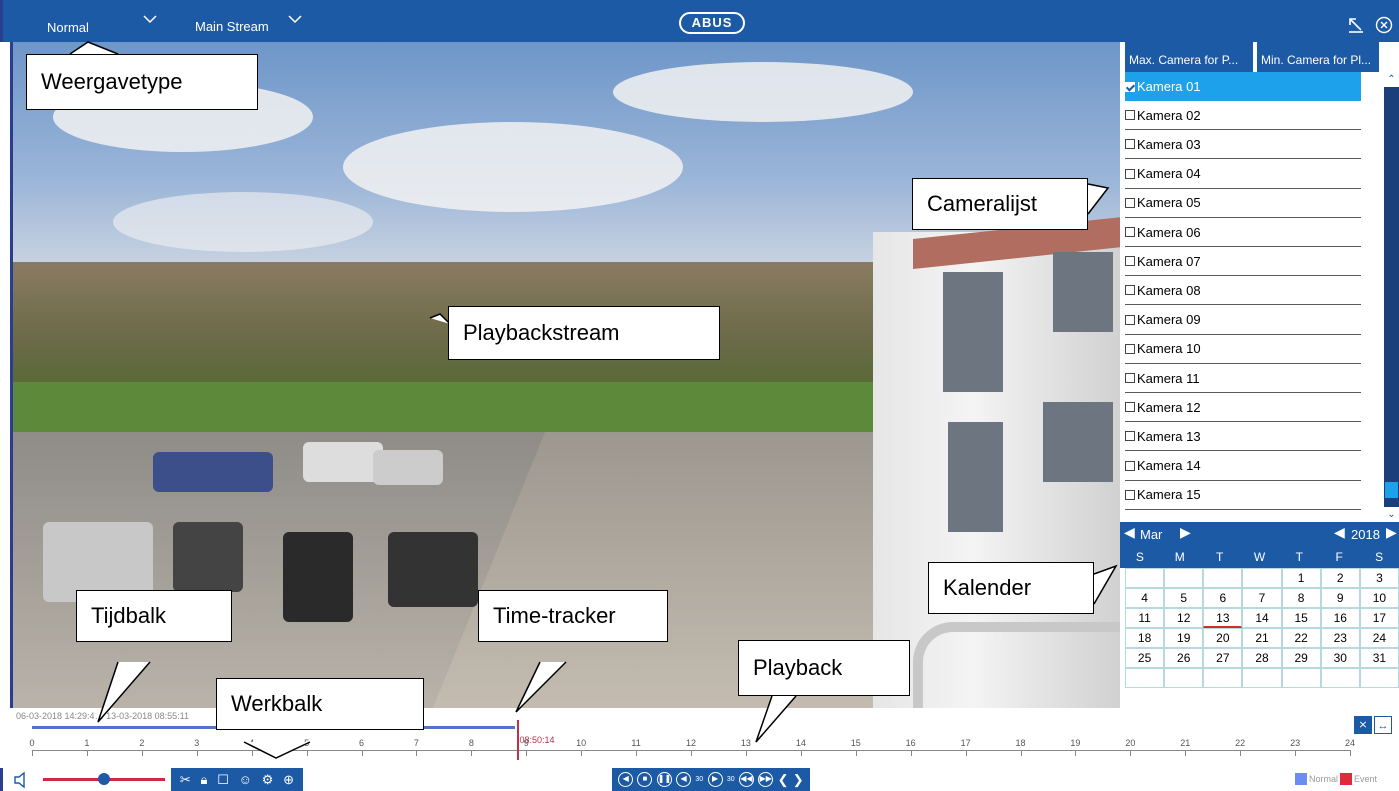 The width and height of the screenshot is (1399, 791). I want to click on calendar-day: 18, so click(1145, 638).